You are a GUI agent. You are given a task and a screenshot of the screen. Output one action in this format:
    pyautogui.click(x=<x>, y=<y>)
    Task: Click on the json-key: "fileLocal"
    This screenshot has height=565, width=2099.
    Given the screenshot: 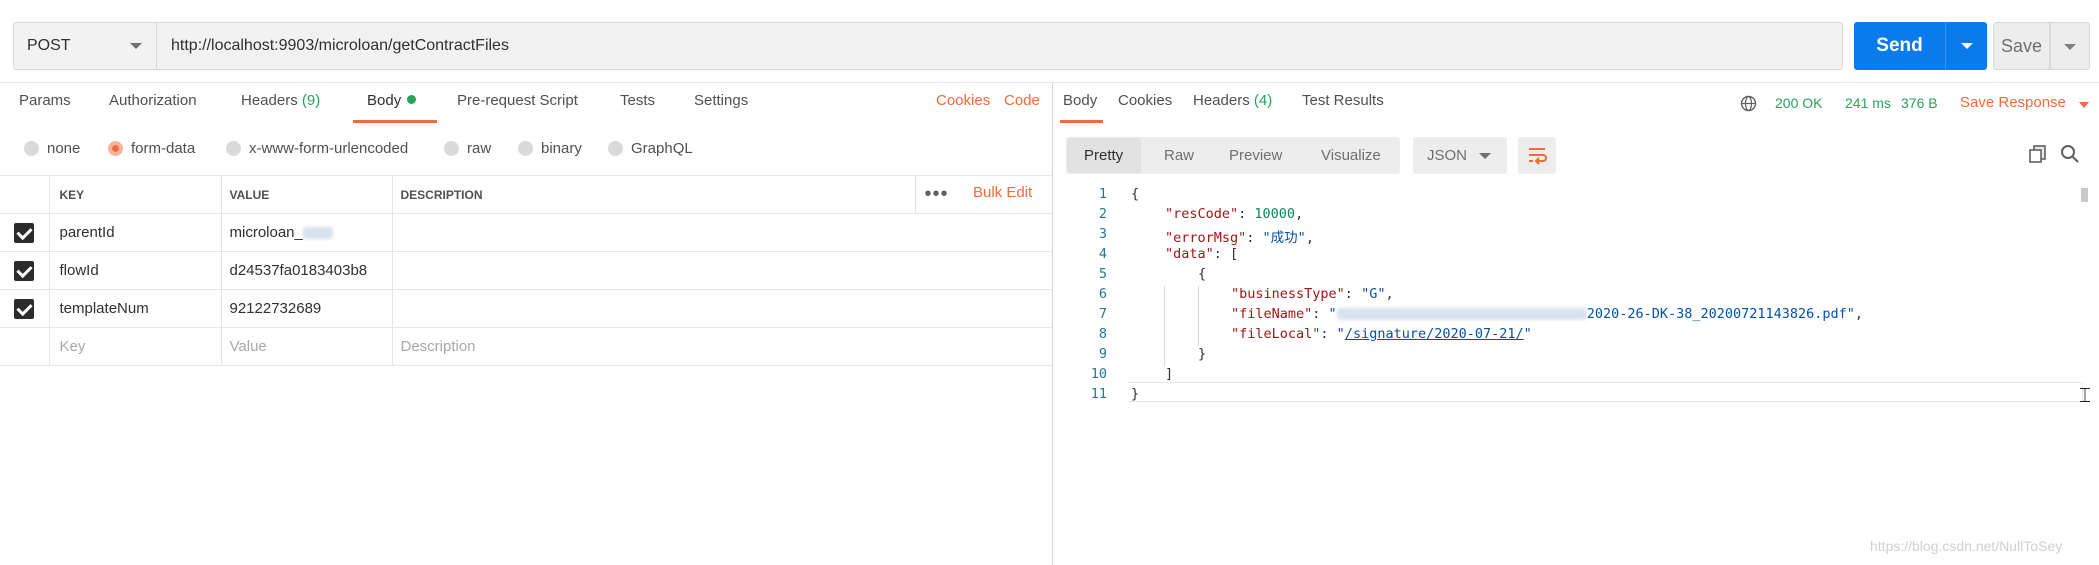 What is the action you would take?
    pyautogui.click(x=1276, y=334)
    